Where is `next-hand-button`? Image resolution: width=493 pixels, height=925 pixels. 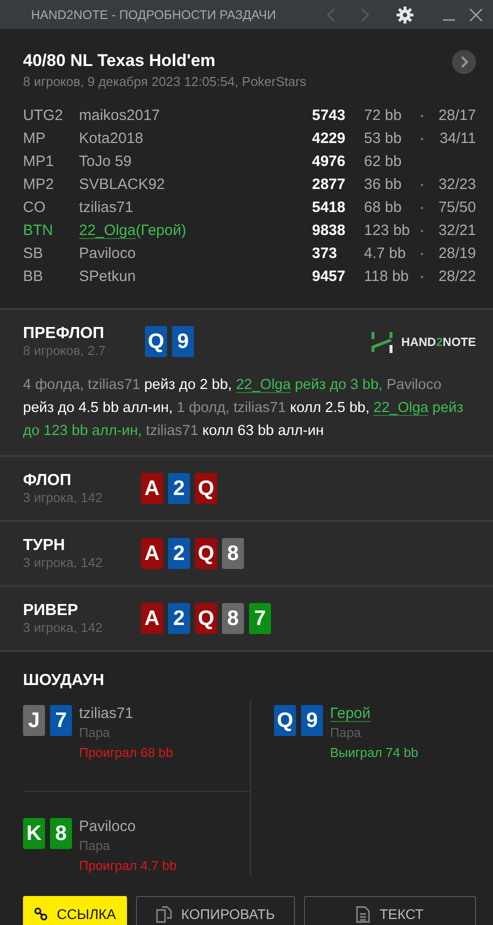 next-hand-button is located at coordinates (464, 62).